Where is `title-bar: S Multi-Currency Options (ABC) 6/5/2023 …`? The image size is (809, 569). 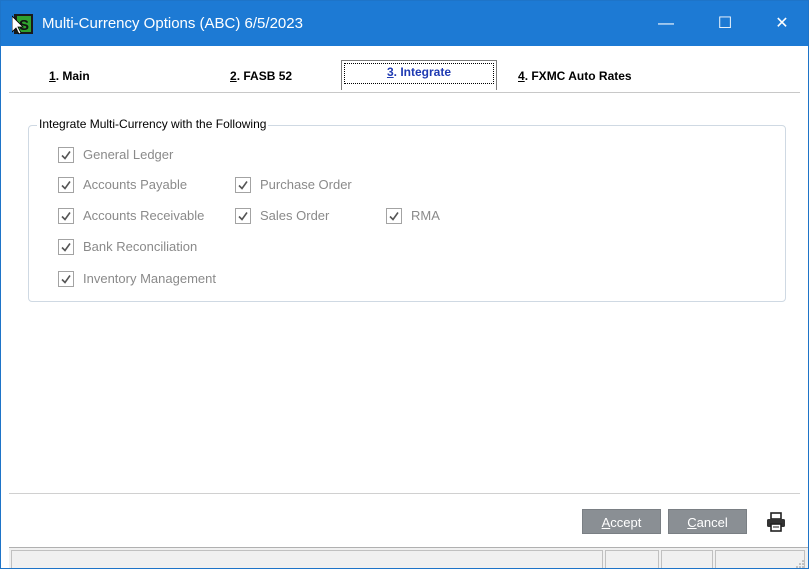 title-bar: S Multi-Currency Options (ABC) 6/5/2023 … is located at coordinates (404, 23).